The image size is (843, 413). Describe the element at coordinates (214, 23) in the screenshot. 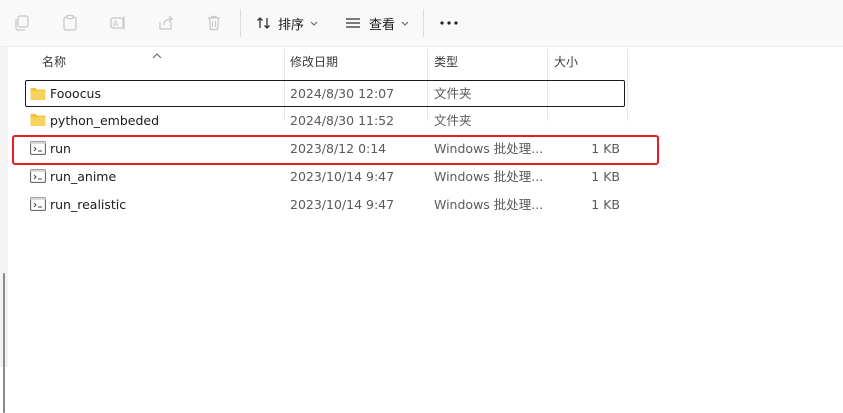

I see `delete-icon` at that location.